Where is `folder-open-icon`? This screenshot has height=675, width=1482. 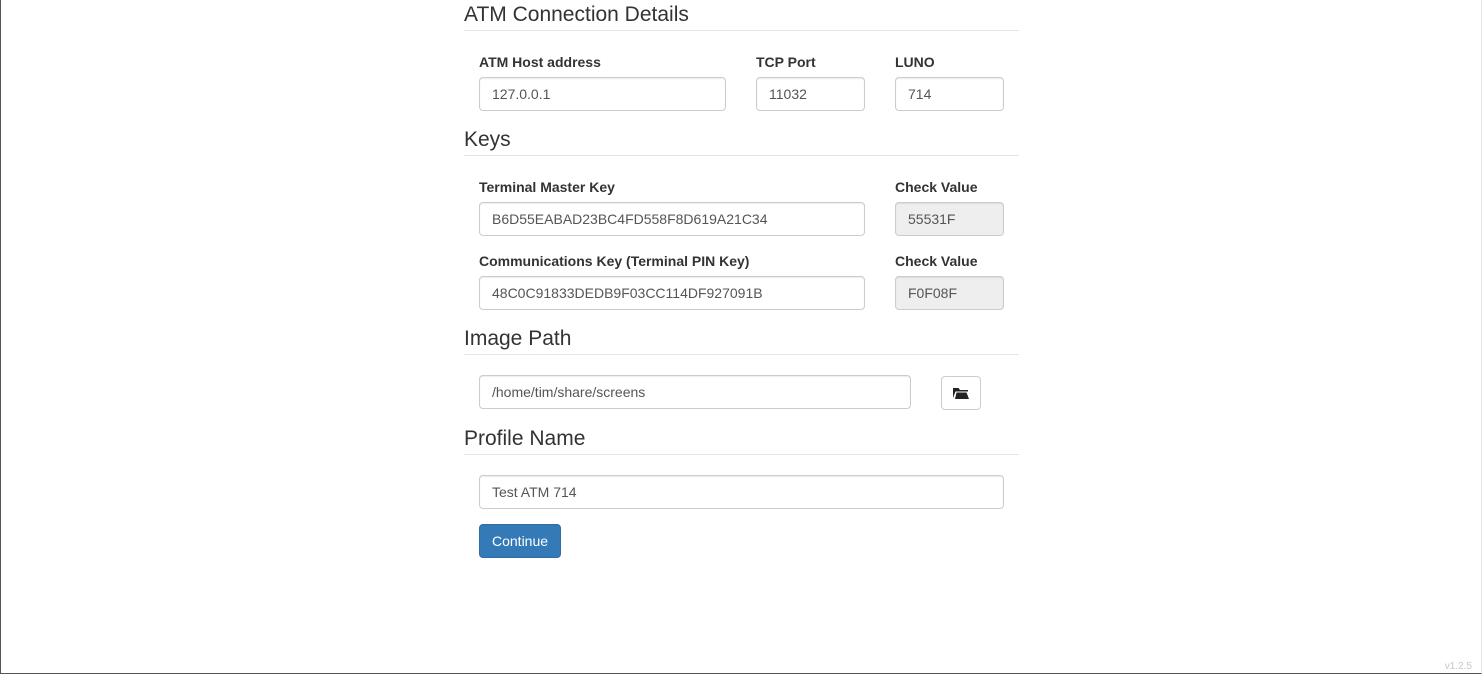
folder-open-icon is located at coordinates (961, 393).